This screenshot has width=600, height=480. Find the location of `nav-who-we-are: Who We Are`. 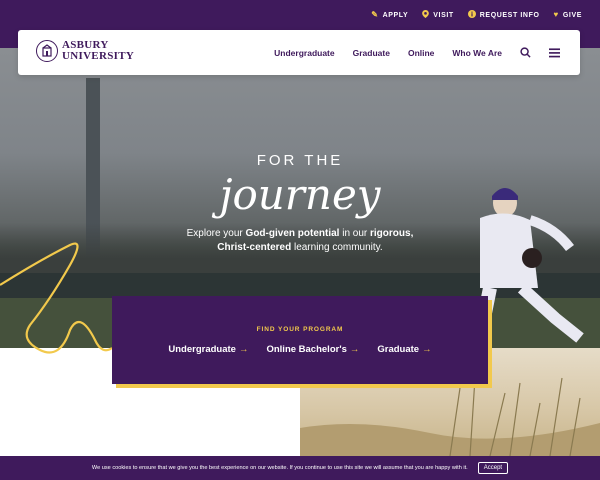

nav-who-we-are: Who We Are is located at coordinates (477, 53).